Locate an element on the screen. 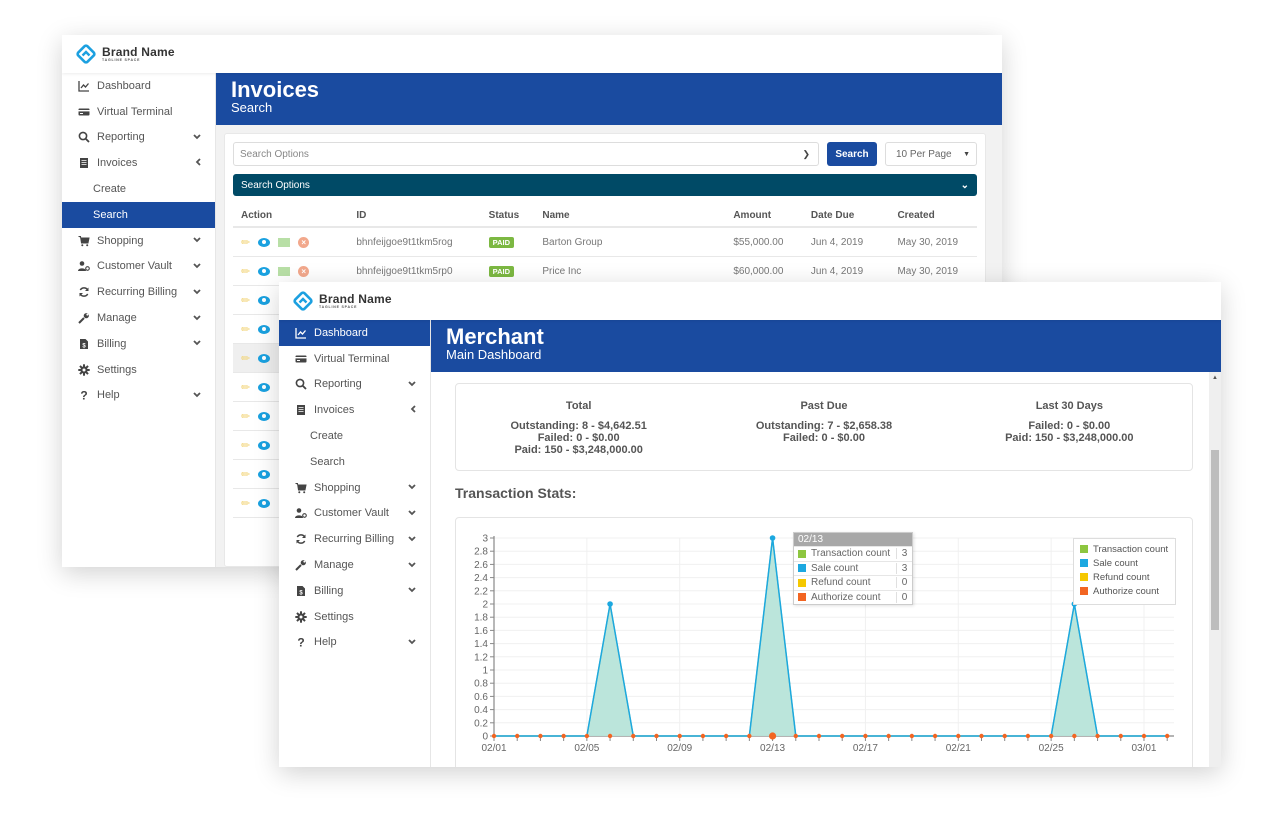 The image size is (1276, 835). legend-item: Refund count is located at coordinates (1124, 577).